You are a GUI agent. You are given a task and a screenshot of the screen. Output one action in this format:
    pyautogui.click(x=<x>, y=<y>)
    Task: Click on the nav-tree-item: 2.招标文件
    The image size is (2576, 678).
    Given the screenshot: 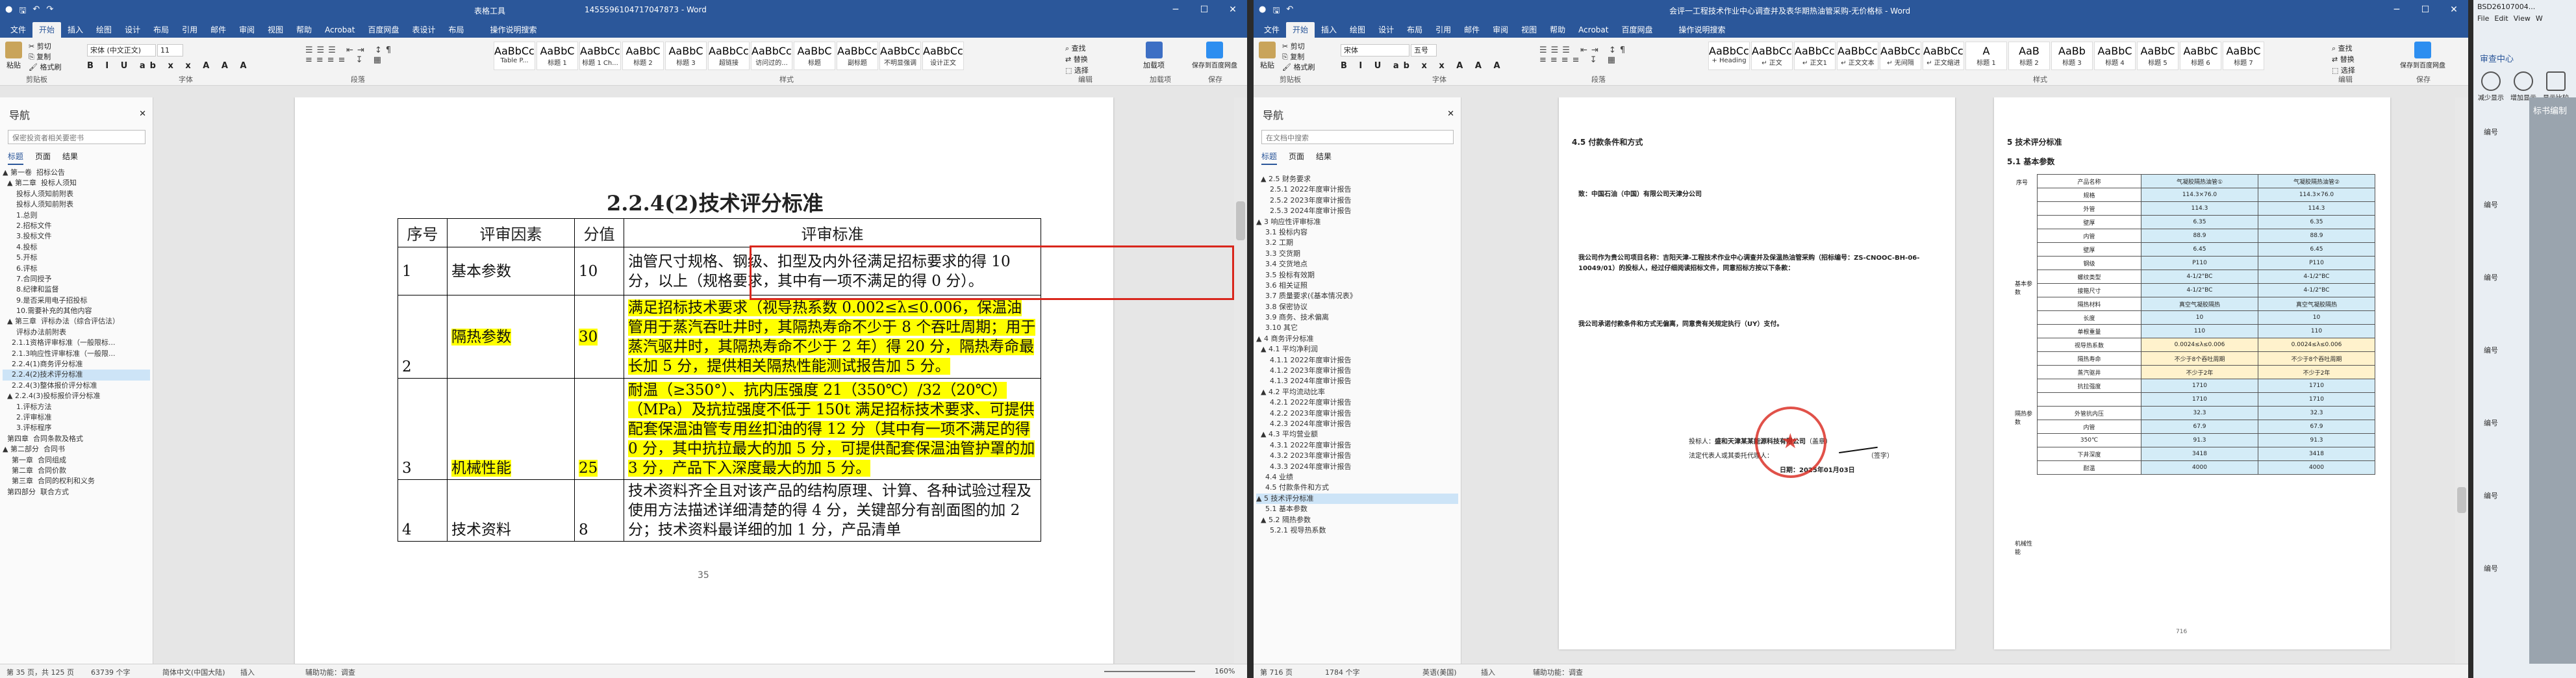 What is the action you would take?
    pyautogui.click(x=76, y=226)
    